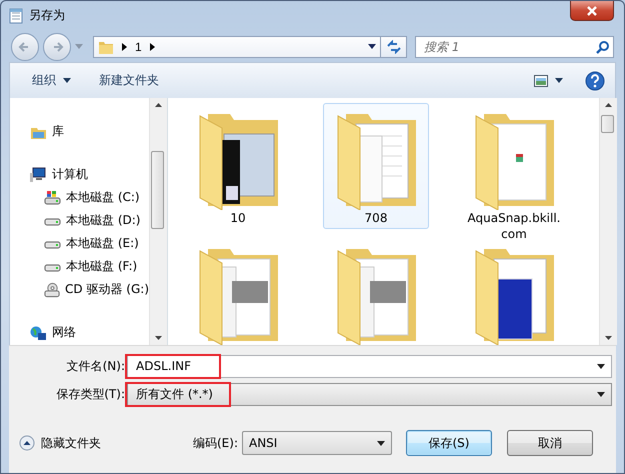  Describe the element at coordinates (238, 218) in the screenshot. I see `folder-name: 10` at that location.